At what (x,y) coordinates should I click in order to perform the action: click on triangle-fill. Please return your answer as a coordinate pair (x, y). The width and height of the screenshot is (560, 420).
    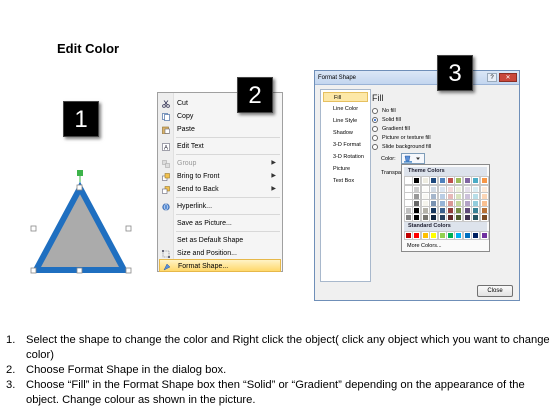
    Looking at the image, I should click on (80, 227).